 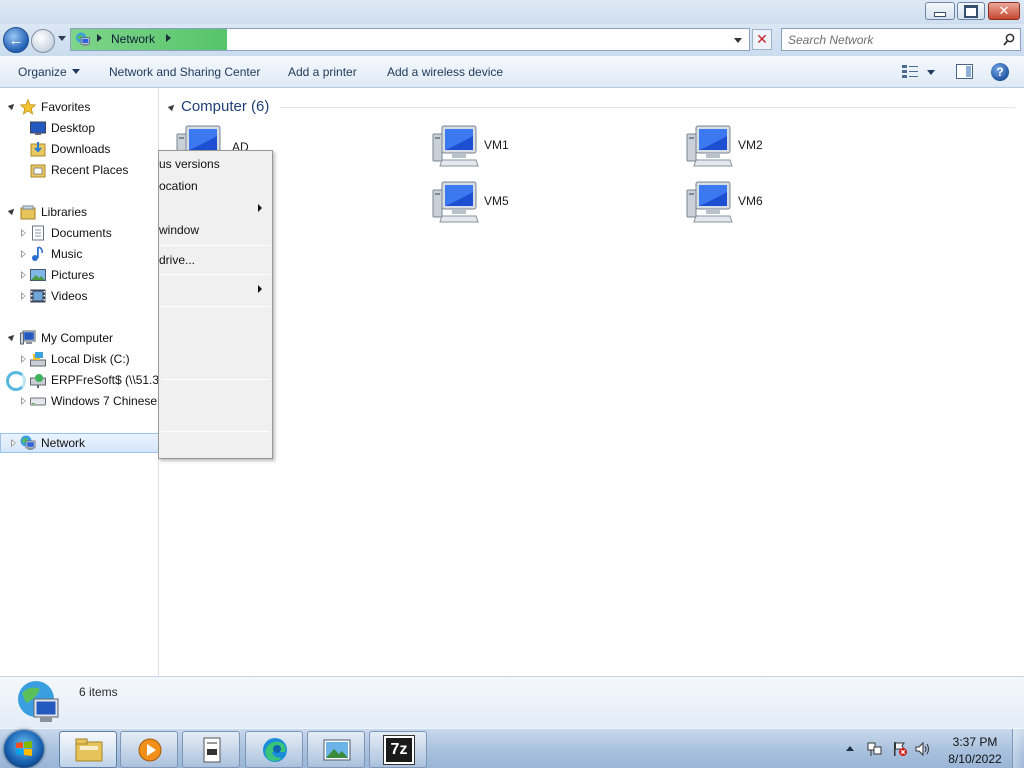 I want to click on sevenzip-icon: 7z, so click(x=399, y=750).